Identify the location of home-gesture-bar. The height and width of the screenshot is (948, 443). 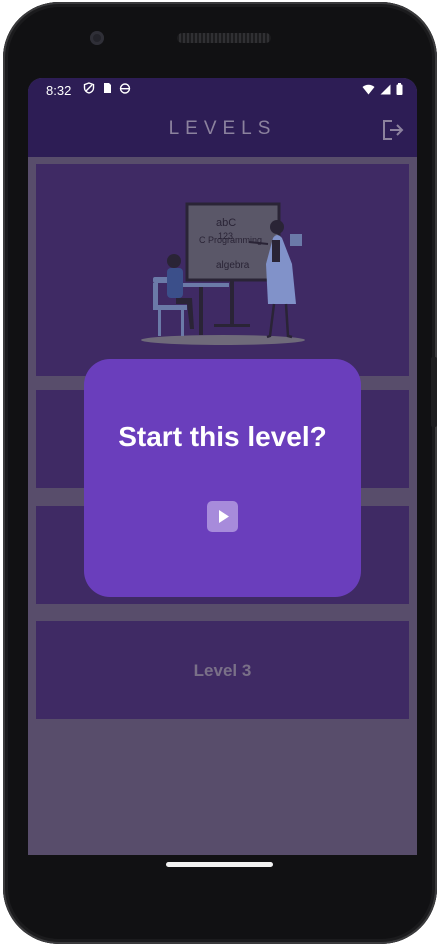
(219, 864).